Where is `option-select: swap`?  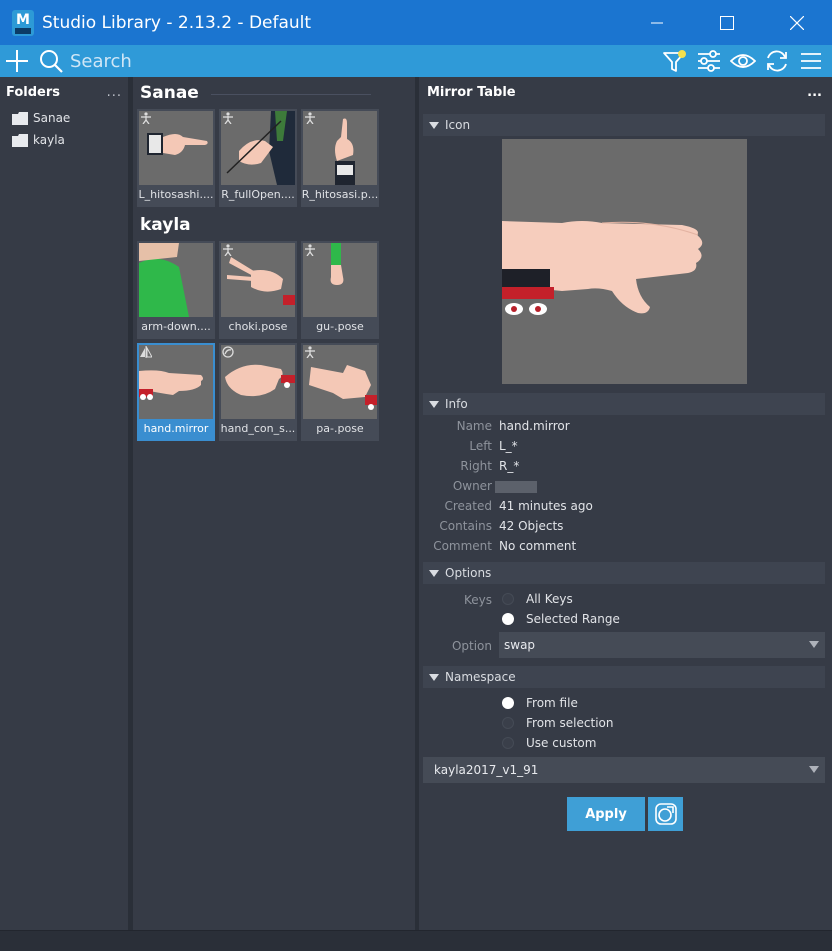
option-select: swap is located at coordinates (662, 645).